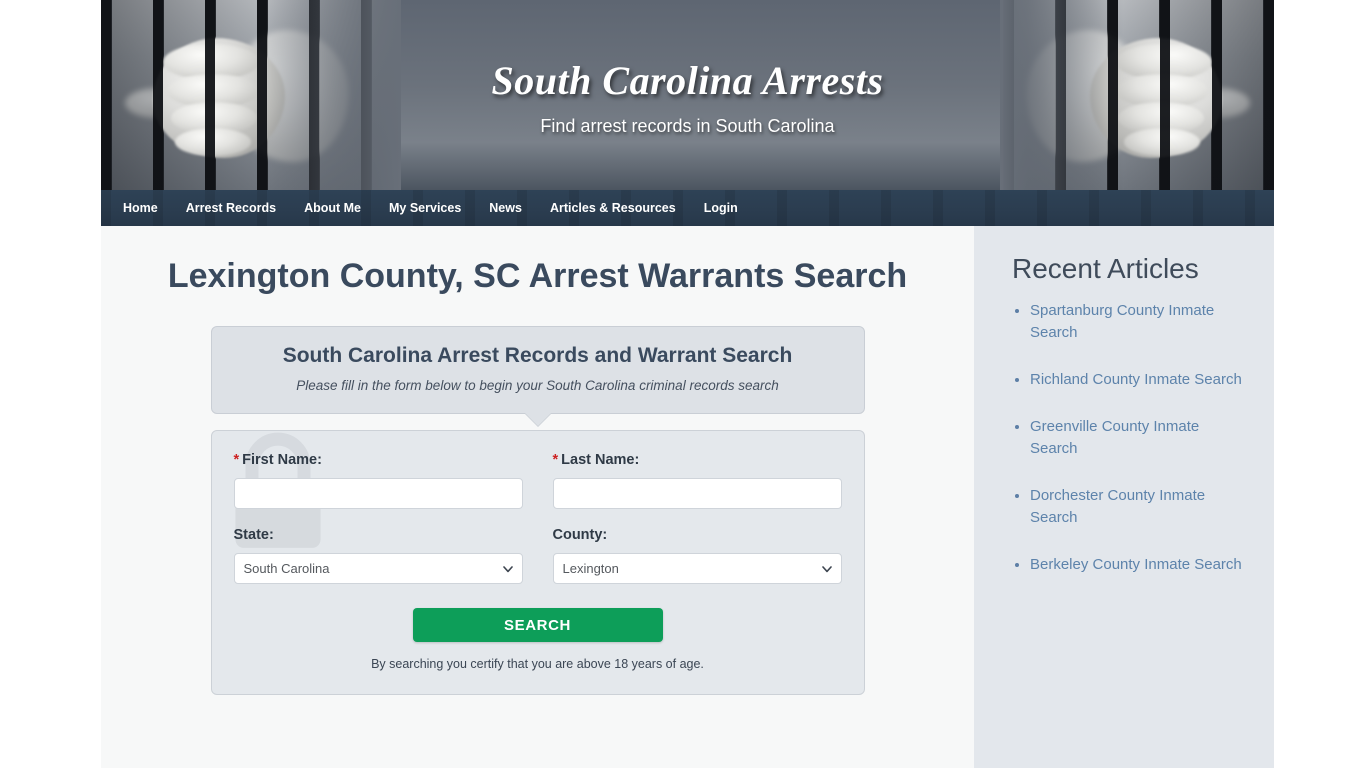 The image size is (1366, 768). I want to click on nav-item-home: Home, so click(140, 208).